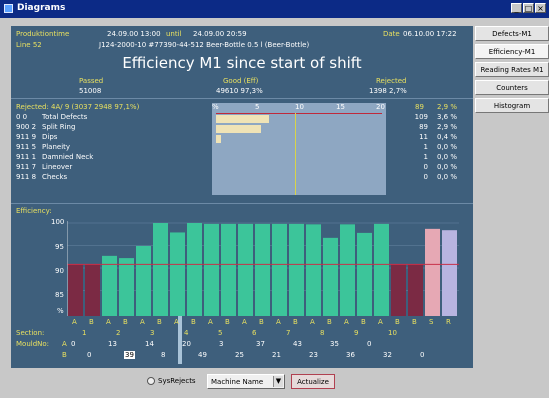 The image size is (549, 398). I want to click on tab-histogram: Histogram, so click(512, 105).